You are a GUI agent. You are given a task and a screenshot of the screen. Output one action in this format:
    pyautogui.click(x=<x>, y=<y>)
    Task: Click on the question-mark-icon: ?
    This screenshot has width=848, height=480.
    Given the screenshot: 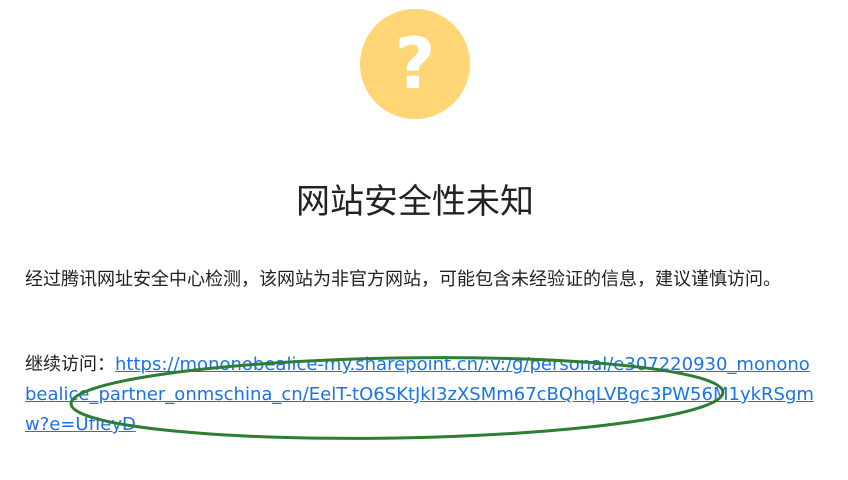 What is the action you would take?
    pyautogui.click(x=415, y=64)
    